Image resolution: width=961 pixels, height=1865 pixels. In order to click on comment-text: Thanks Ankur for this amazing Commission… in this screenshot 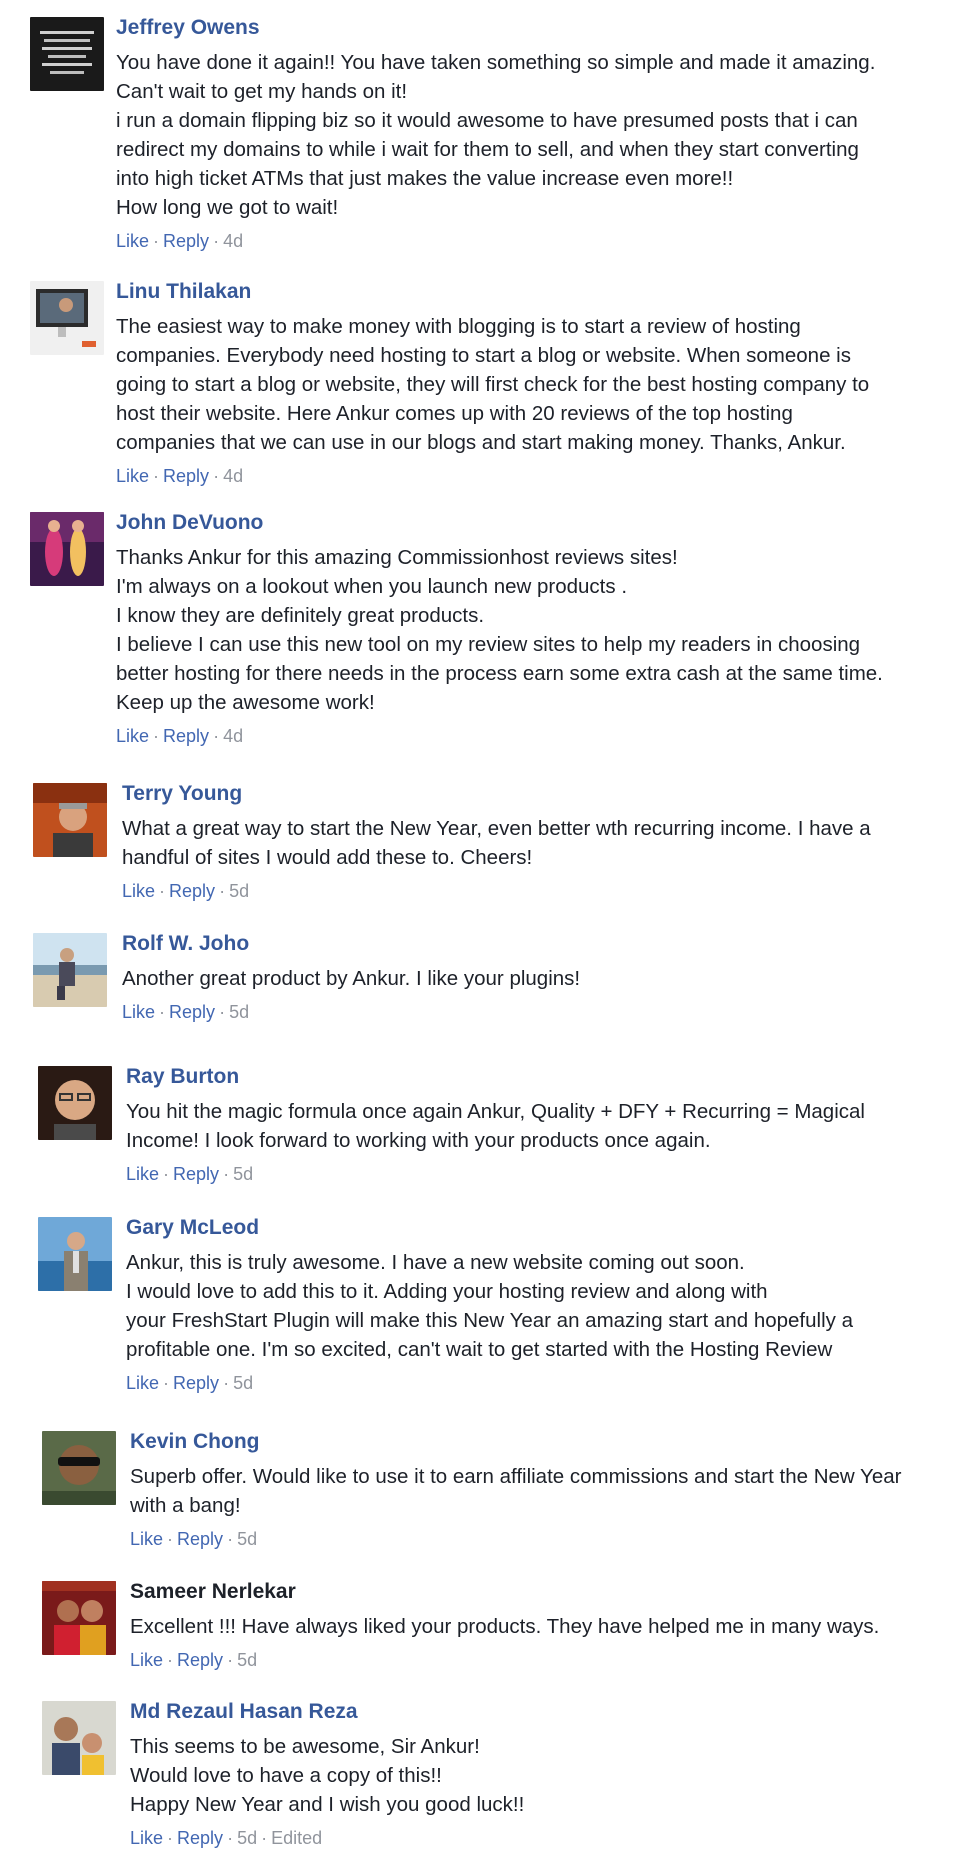, I will do `click(538, 630)`.